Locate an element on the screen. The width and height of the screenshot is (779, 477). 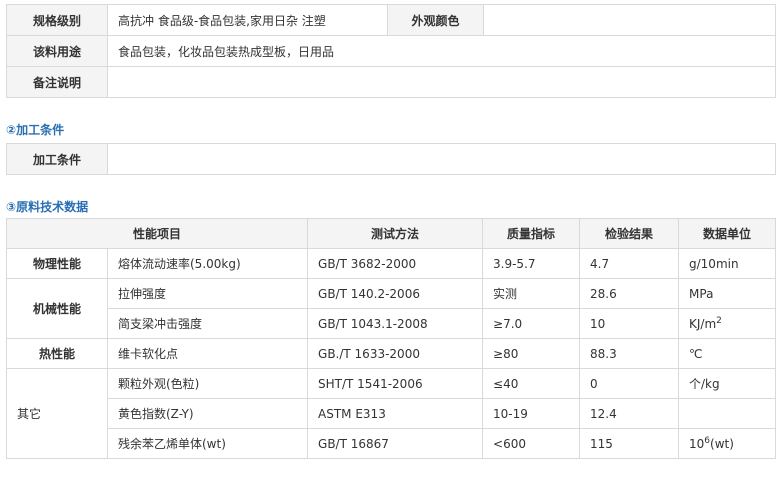
cell-spec: ≥7.0 is located at coordinates (531, 323).